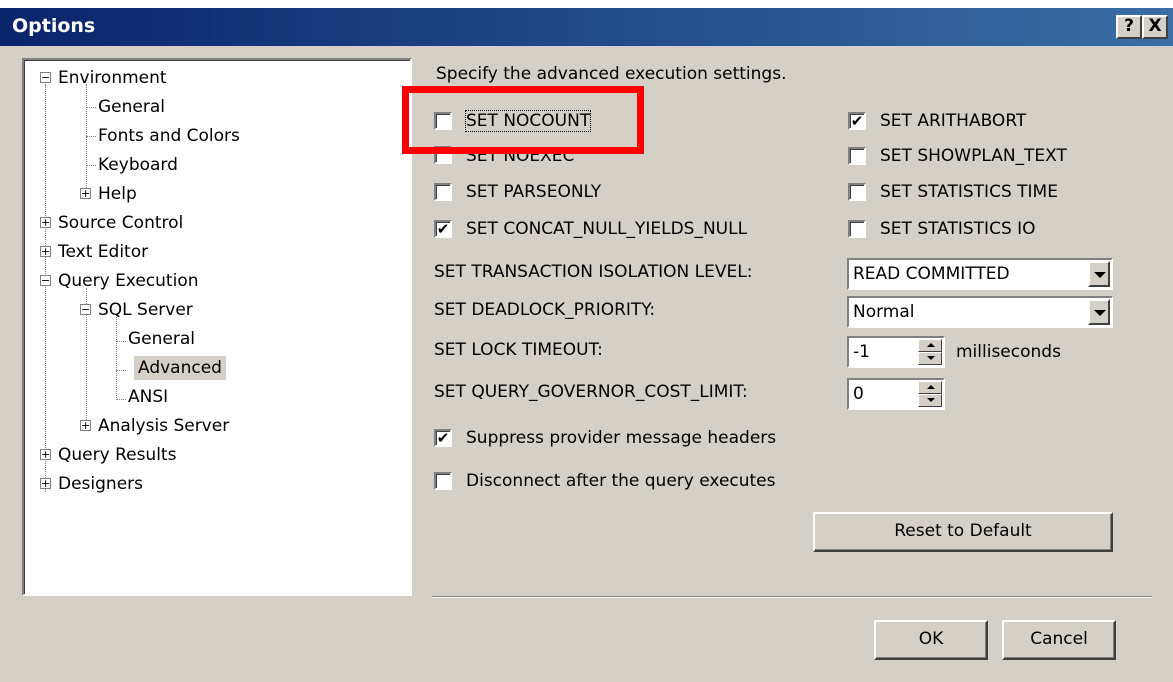  I want to click on set-statistics-io-checkbox, so click(857, 229).